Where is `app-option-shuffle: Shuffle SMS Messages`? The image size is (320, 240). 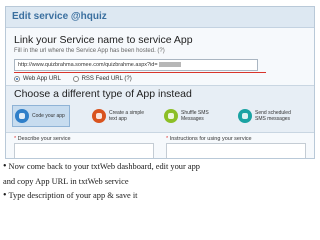 app-option-shuffle: Shuffle SMS Messages is located at coordinates (189, 116).